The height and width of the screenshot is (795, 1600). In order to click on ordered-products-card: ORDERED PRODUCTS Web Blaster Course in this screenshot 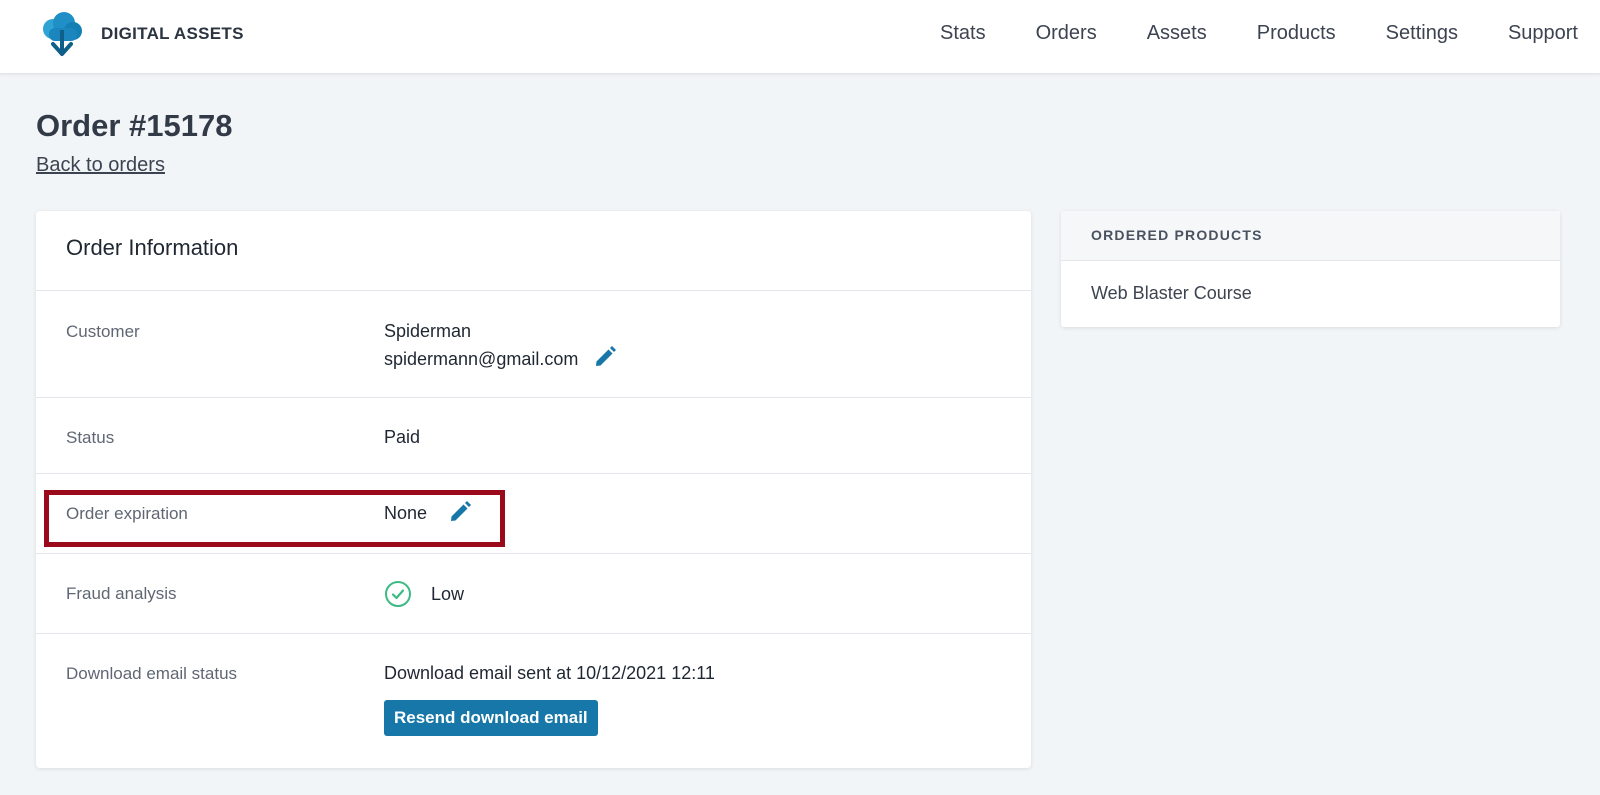, I will do `click(1310, 269)`.